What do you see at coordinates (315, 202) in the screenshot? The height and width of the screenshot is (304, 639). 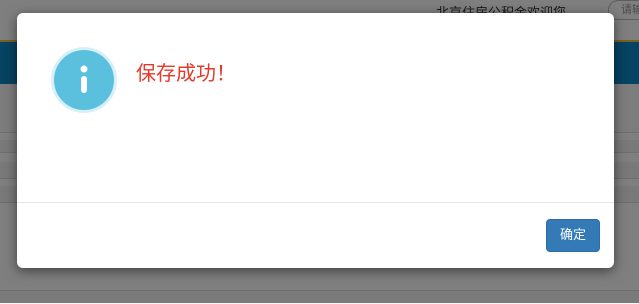 I see `dialog-divider` at bounding box center [315, 202].